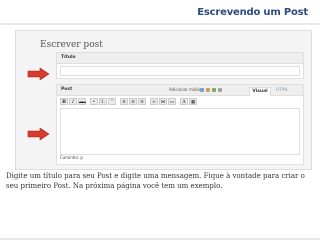  What do you see at coordinates (64, 101) in the screenshot?
I see `bold-button: B` at bounding box center [64, 101].